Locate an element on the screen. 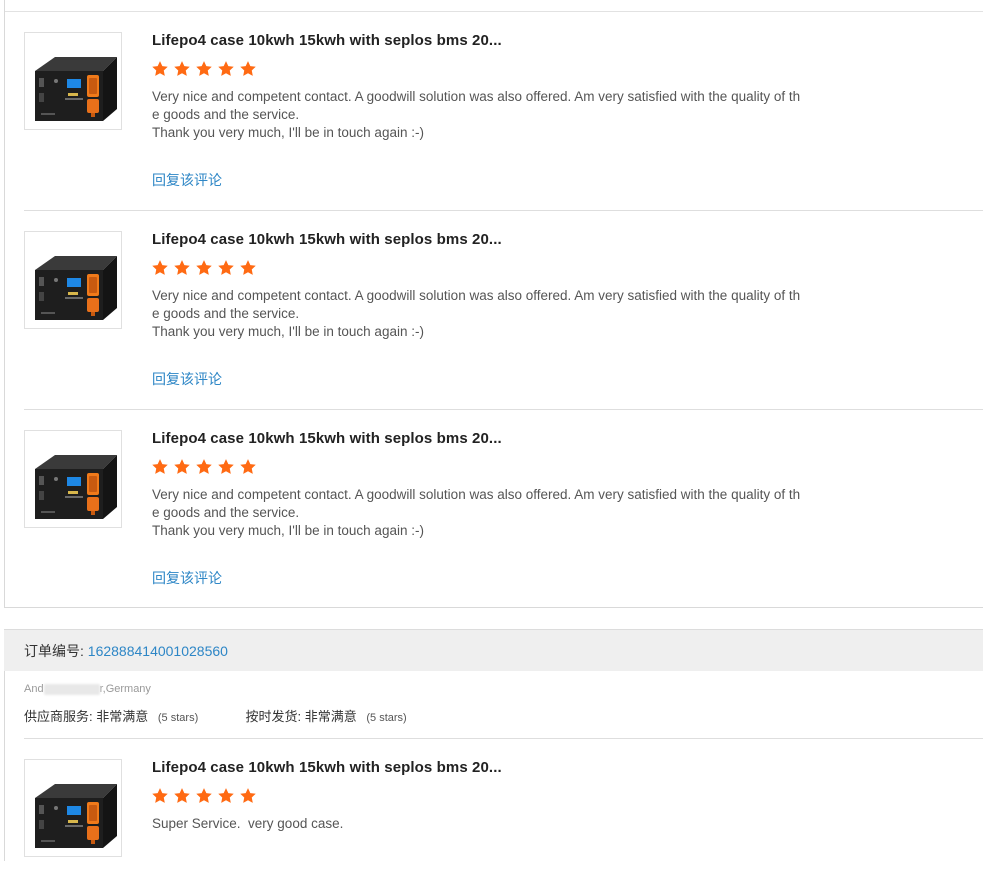 This screenshot has height=869, width=983. order-header: 订单编号: 162888414001028560 is located at coordinates (493, 650).